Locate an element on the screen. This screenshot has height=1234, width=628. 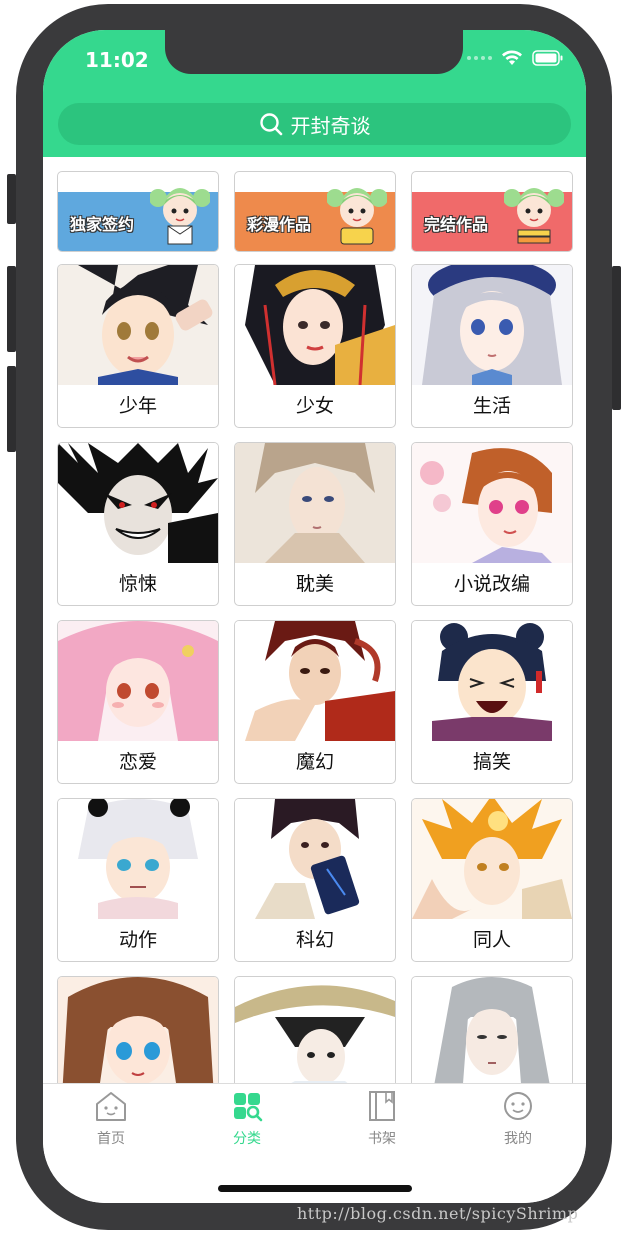
tab-label: 我的 is located at coordinates (518, 1139).